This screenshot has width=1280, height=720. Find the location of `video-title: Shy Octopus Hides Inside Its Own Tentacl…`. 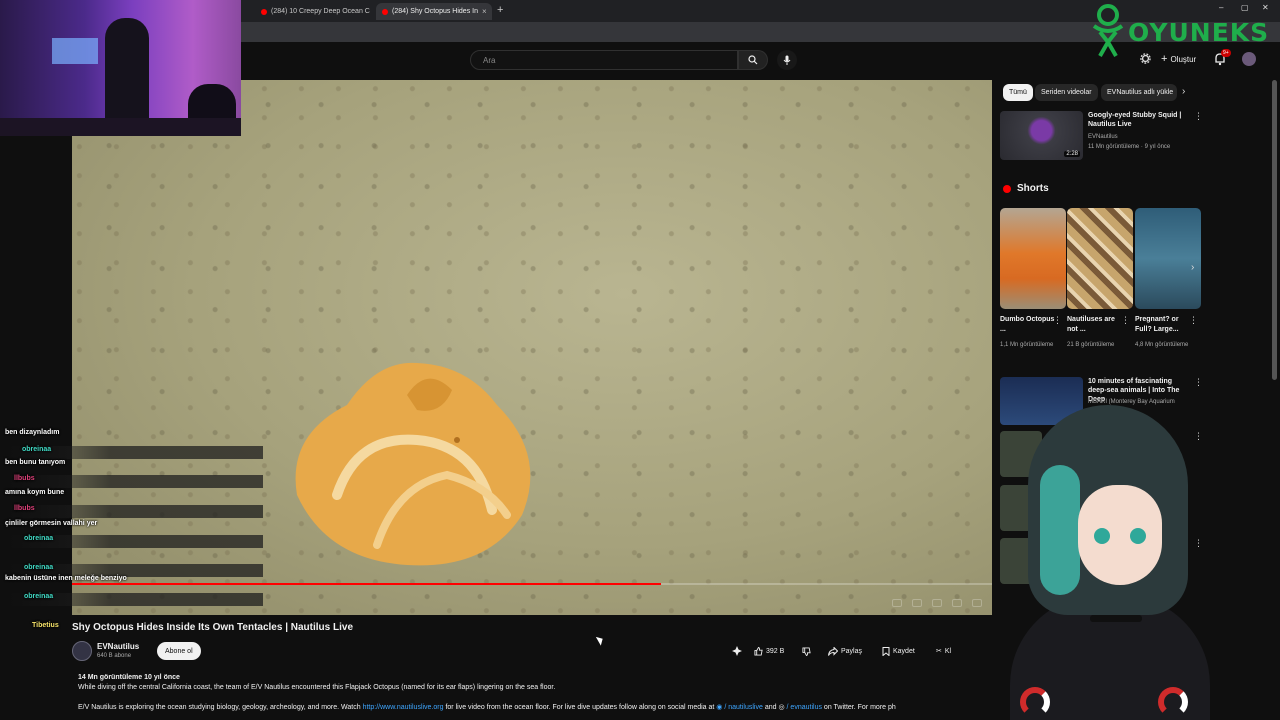

video-title: Shy Octopus Hides Inside Its Own Tentacl… is located at coordinates (213, 627).